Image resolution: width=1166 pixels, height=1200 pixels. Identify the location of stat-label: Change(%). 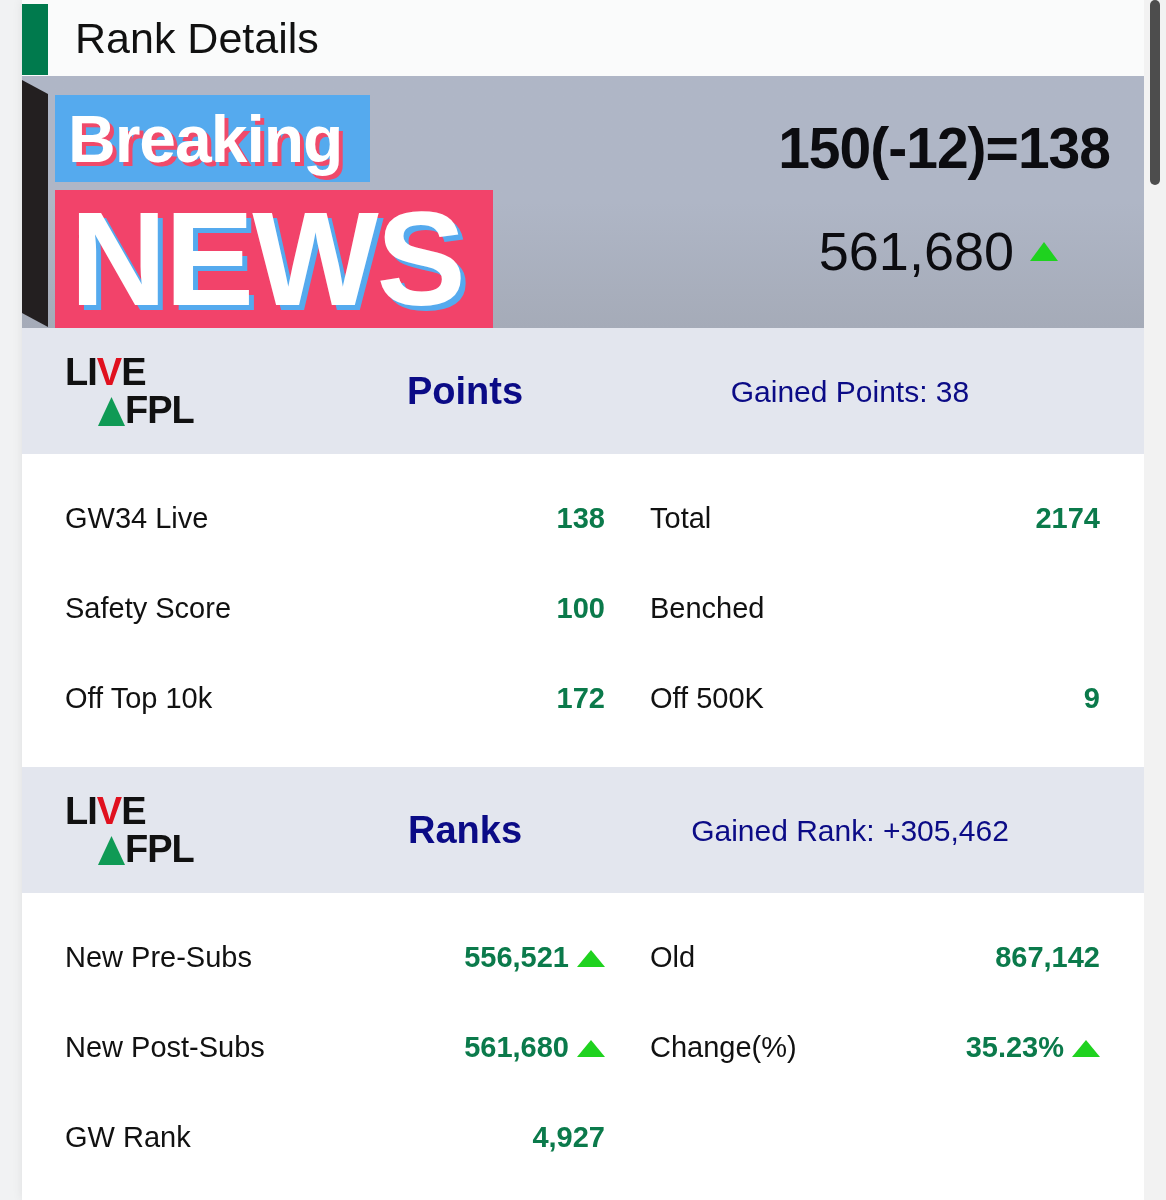
(723, 1048).